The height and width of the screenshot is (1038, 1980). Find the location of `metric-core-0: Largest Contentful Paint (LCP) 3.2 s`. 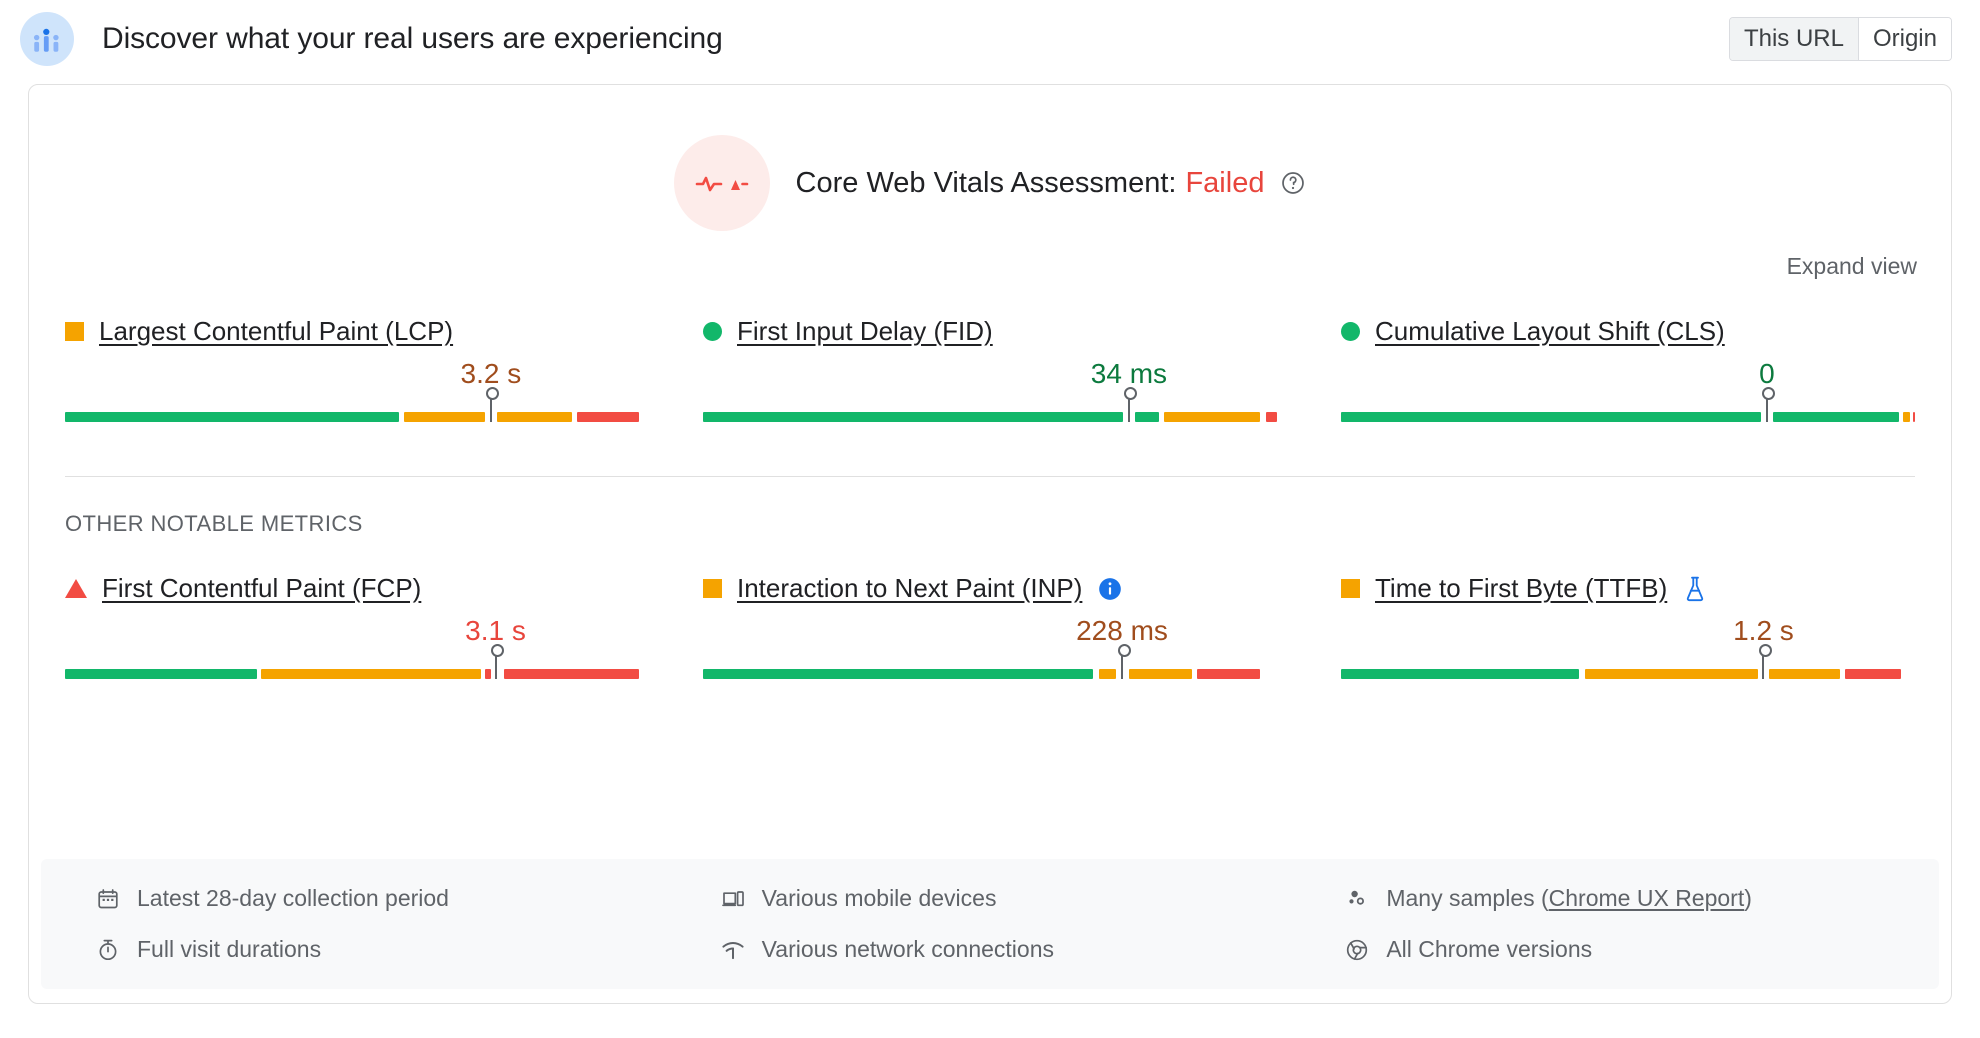

metric-core-0: Largest Contentful Paint (LCP) 3.2 s is located at coordinates (352, 369).